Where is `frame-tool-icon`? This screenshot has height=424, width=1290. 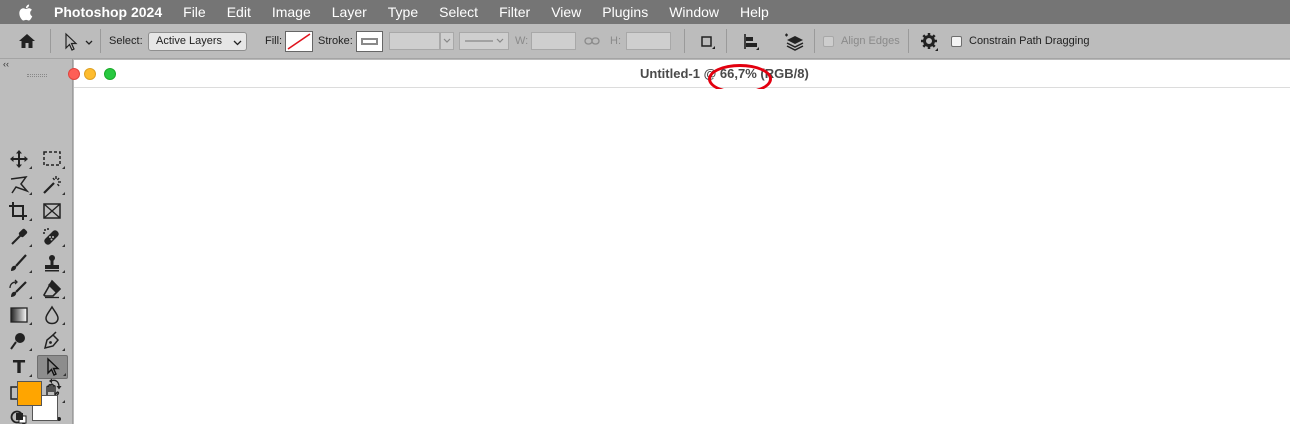
frame-tool-icon is located at coordinates (52, 211).